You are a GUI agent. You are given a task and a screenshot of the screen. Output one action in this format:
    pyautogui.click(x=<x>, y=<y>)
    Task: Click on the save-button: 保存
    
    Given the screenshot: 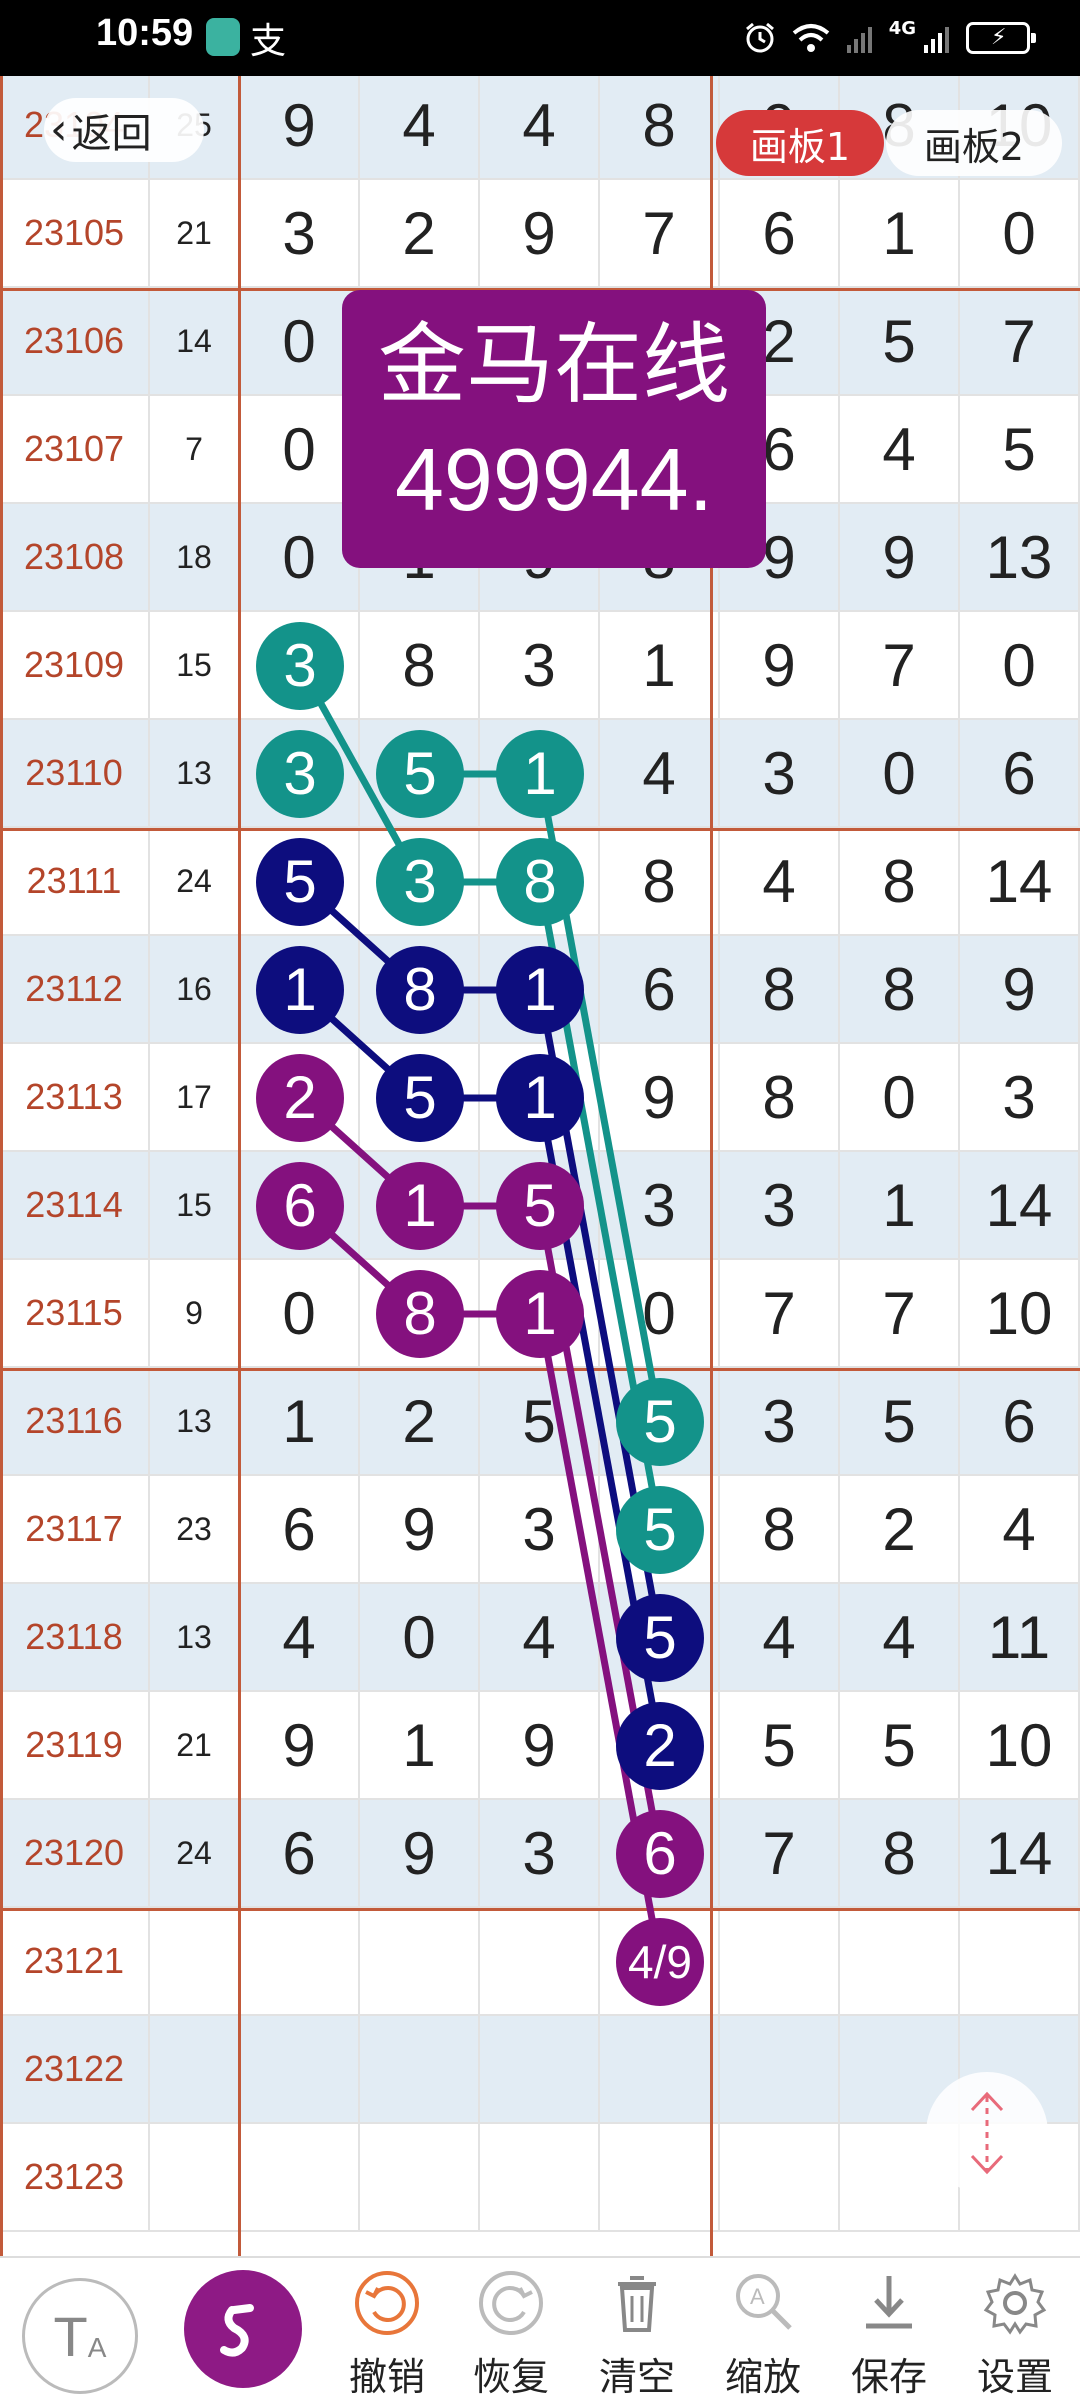 What is the action you would take?
    pyautogui.click(x=889, y=2329)
    